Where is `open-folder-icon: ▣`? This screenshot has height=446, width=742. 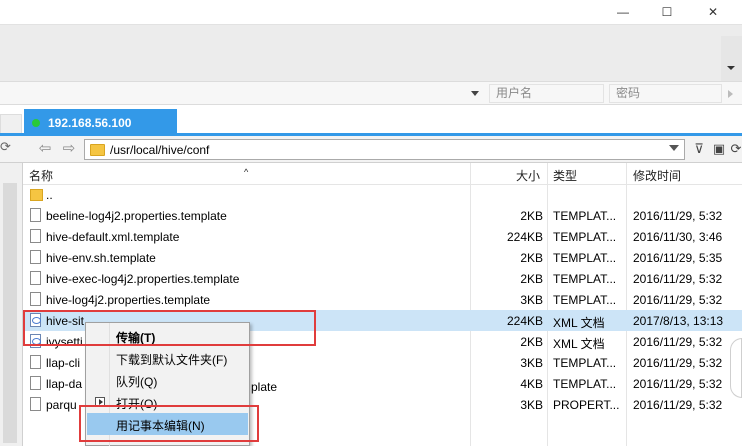 open-folder-icon: ▣ is located at coordinates (719, 149).